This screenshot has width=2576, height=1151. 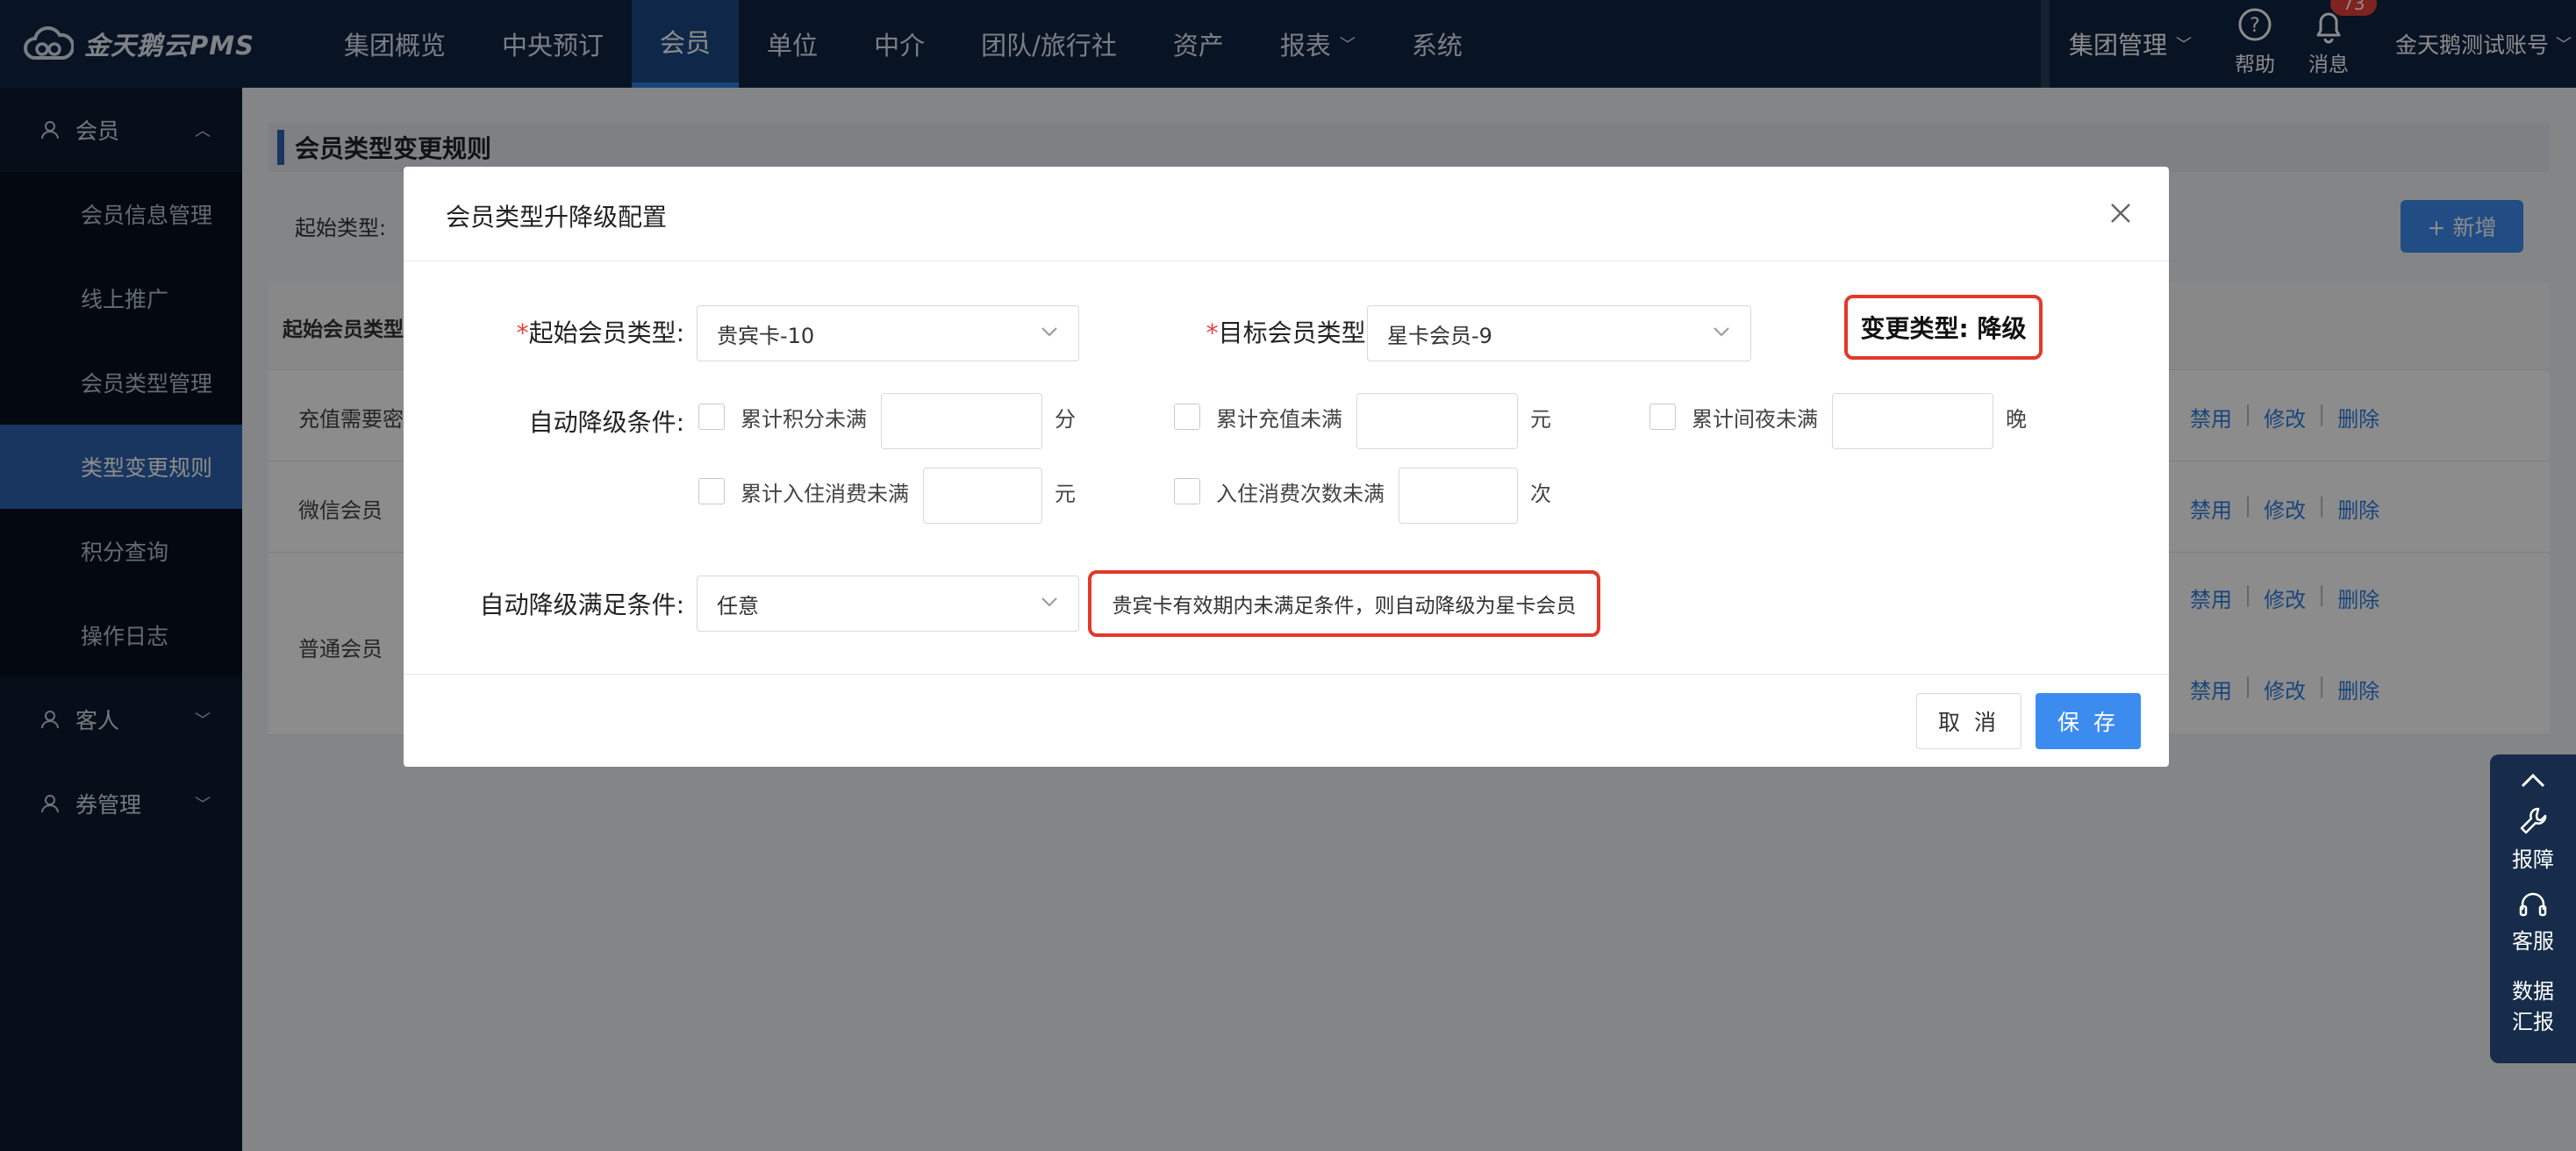 I want to click on satisfy-condition-label-text: 自动降级满足条件:, so click(x=581, y=604).